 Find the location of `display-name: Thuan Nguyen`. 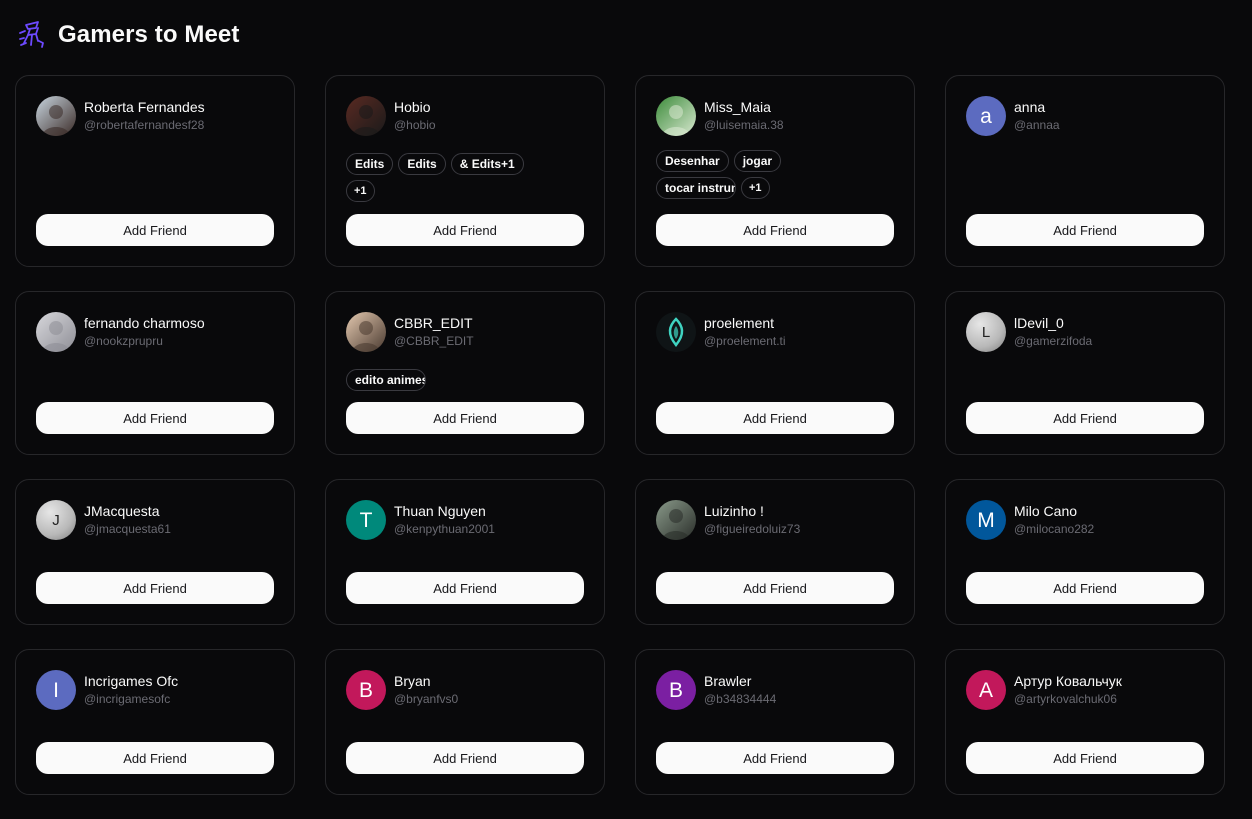

display-name: Thuan Nguyen is located at coordinates (444, 511).